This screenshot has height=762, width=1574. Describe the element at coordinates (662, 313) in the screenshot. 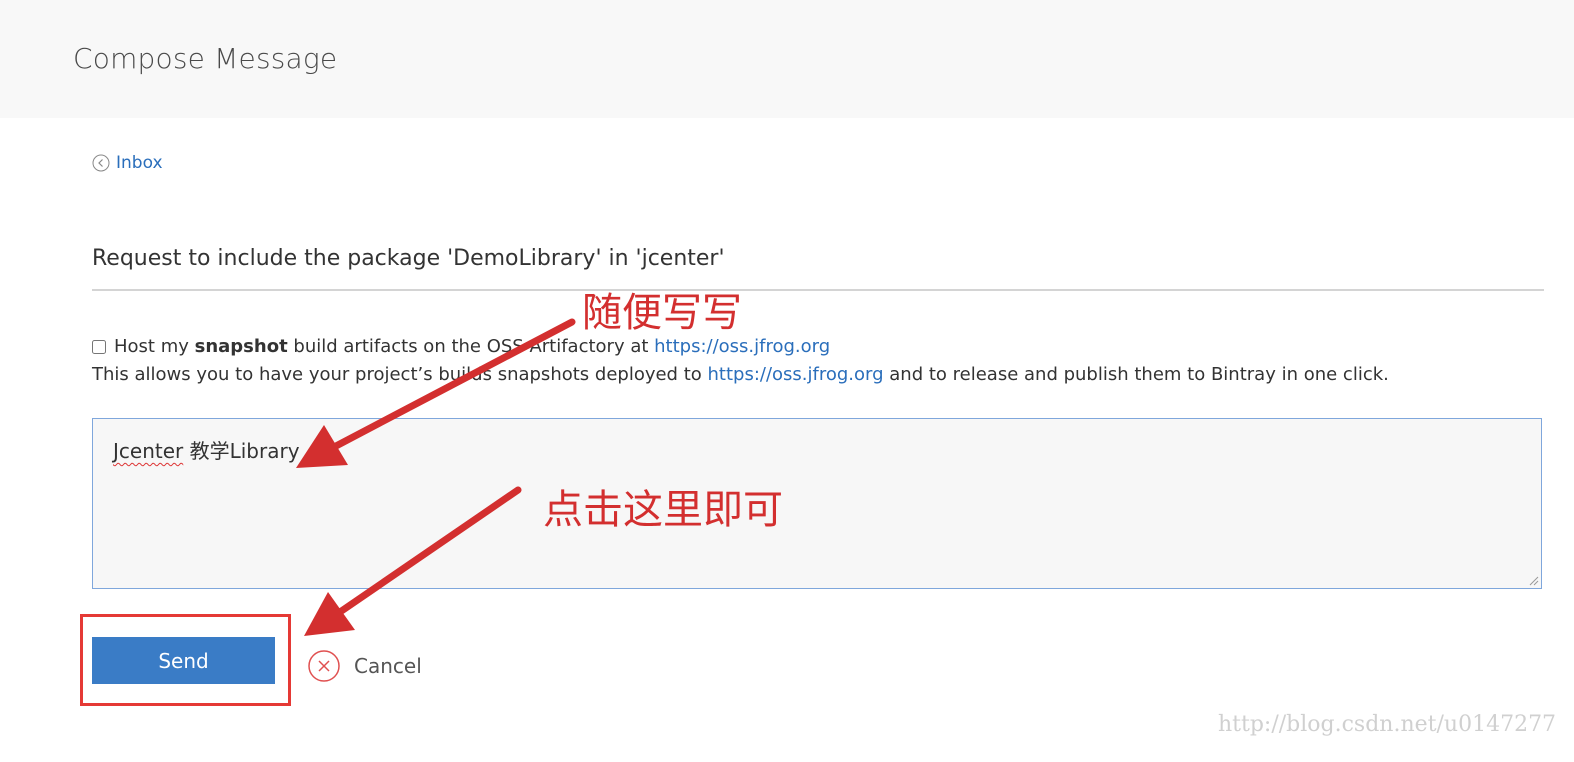

I see `annotation-note-1: 随便写写` at that location.